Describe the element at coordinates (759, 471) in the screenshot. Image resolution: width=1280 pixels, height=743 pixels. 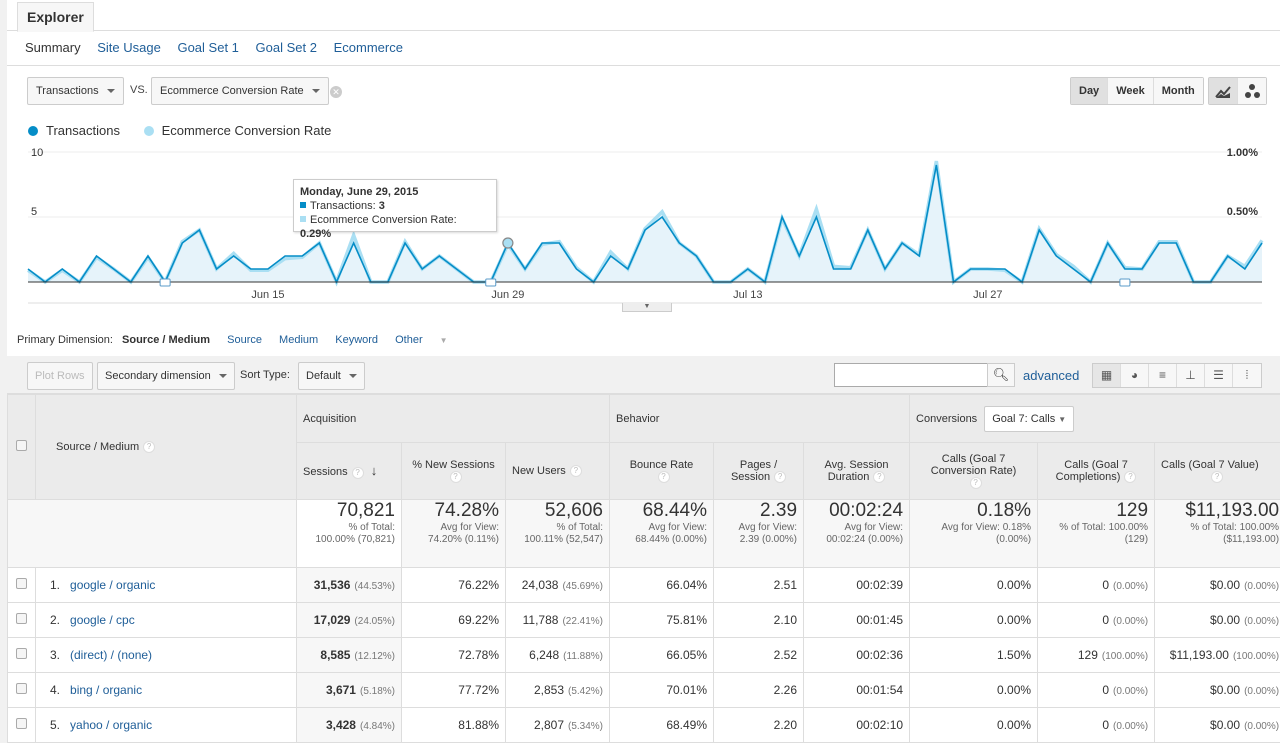
I see `col-pages-session: Pages / Session?` at that location.